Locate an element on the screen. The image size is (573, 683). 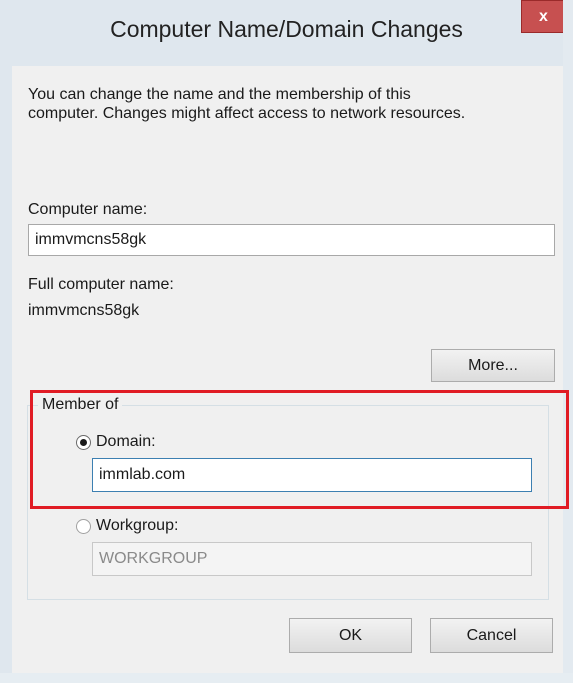
window-frame-right is located at coordinates (568, 341).